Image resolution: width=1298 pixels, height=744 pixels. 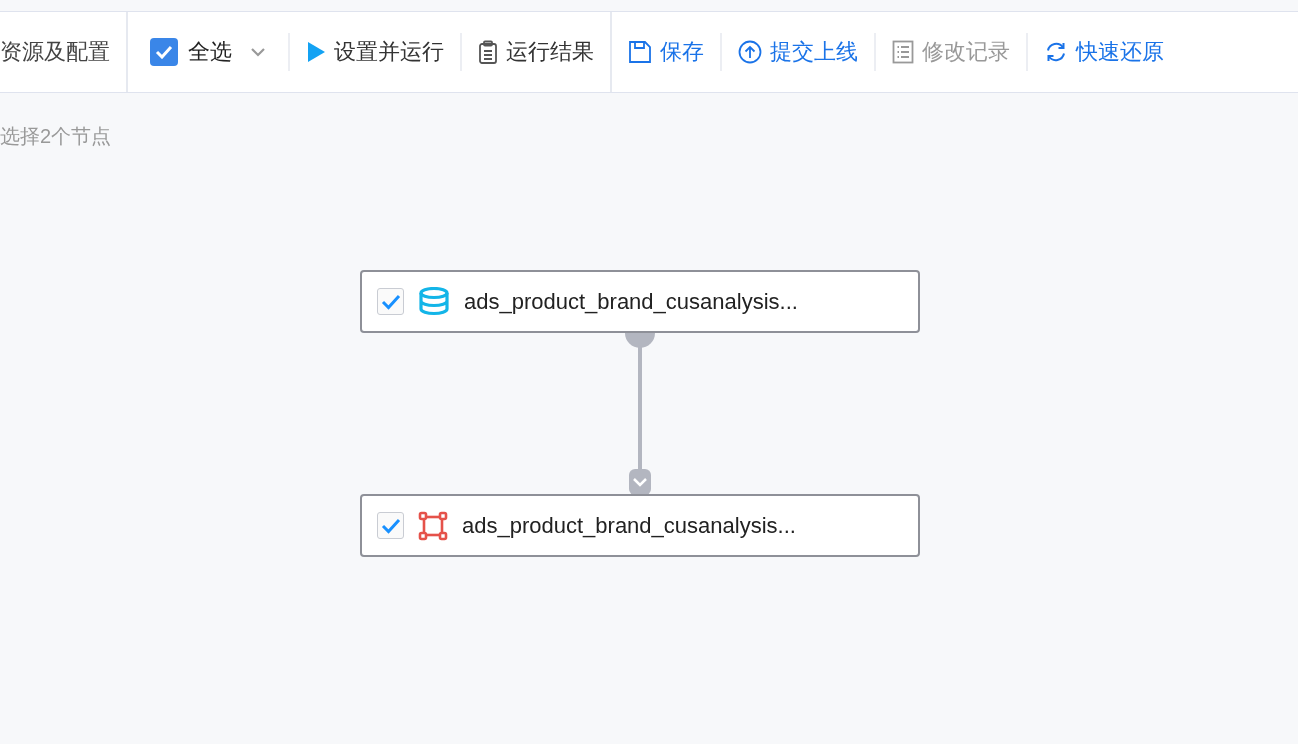 I want to click on play-icon, so click(x=316, y=52).